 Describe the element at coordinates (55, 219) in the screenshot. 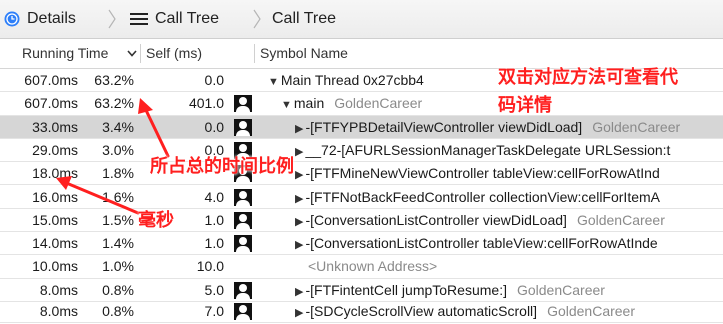

I see `running-time-cell: 15.0ms` at that location.